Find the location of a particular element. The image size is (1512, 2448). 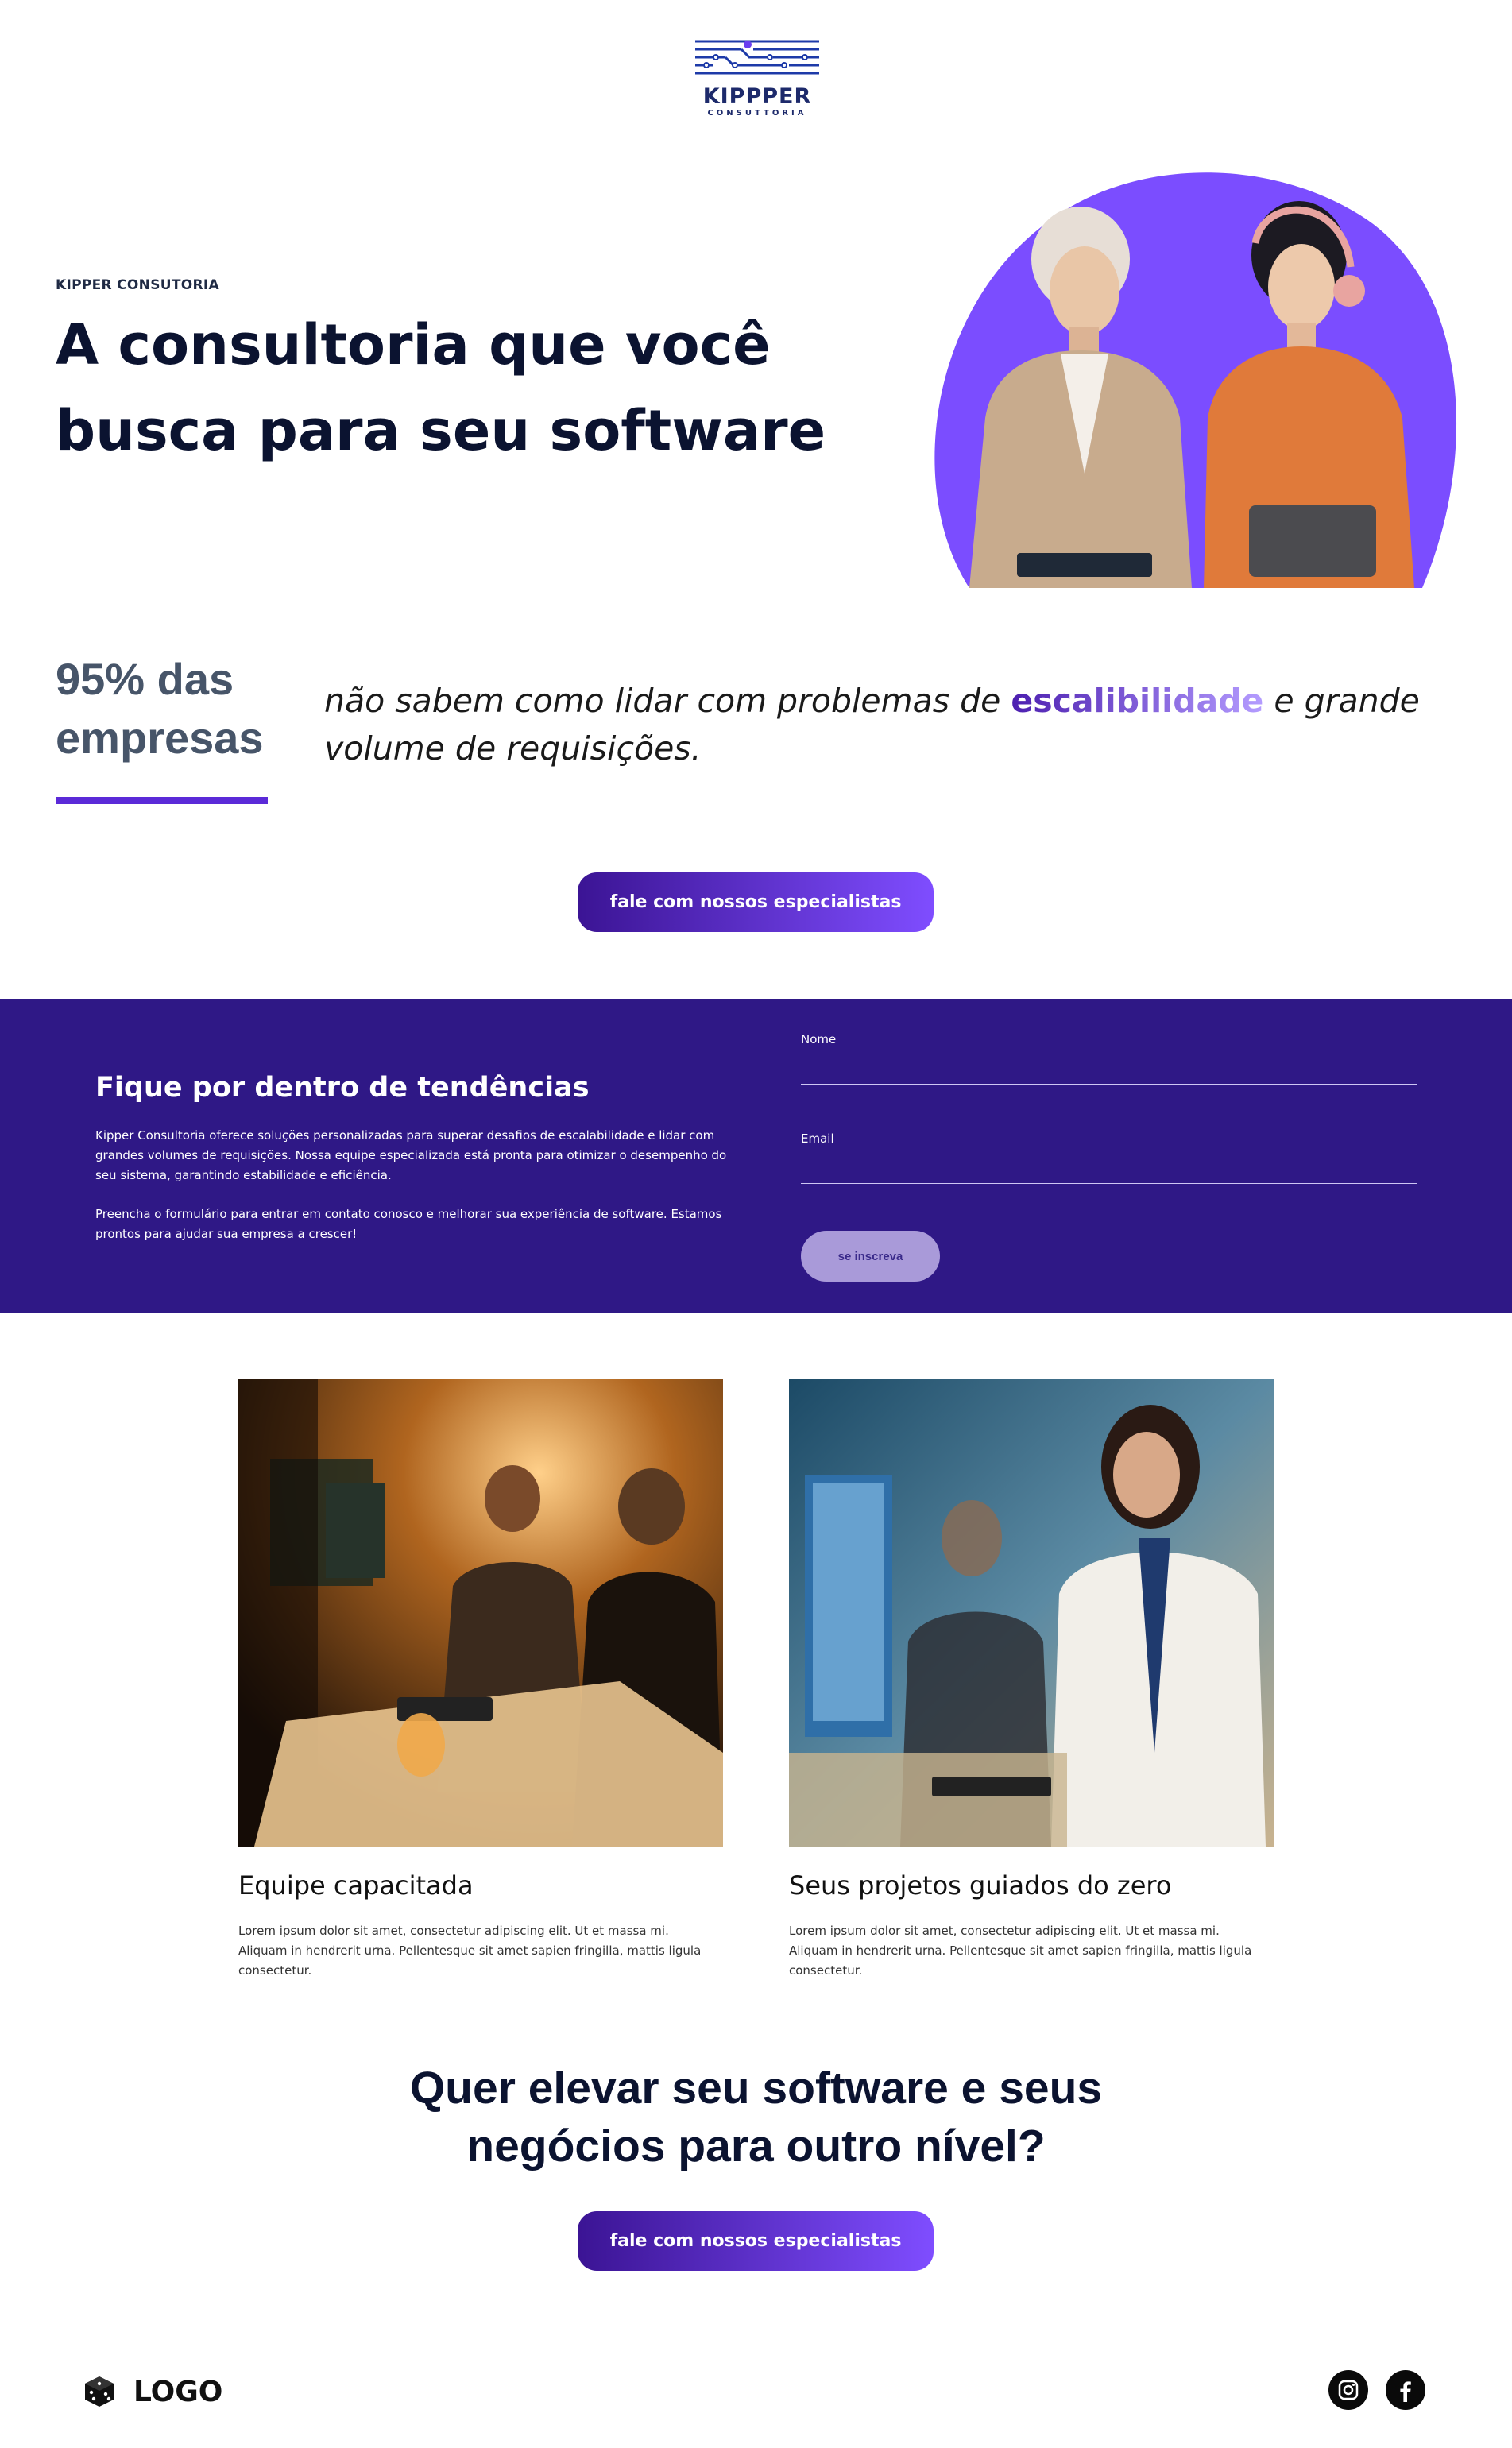

logo-tagline: CONSUTTORIA is located at coordinates (757, 113).